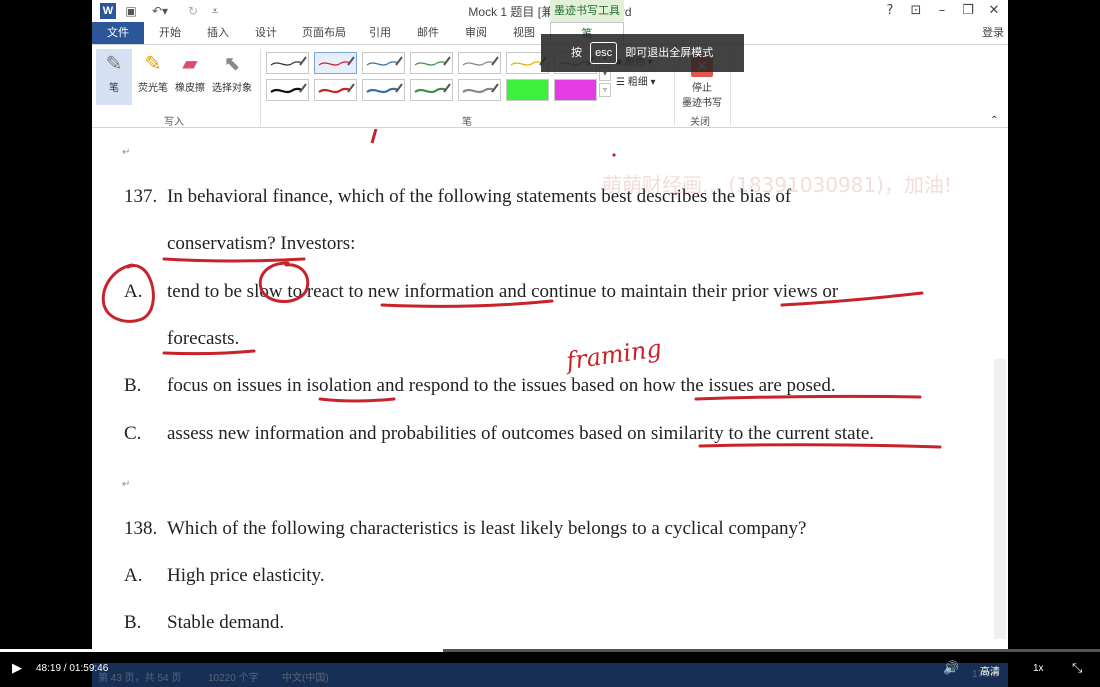  I want to click on pen-button: ✎ 笔, so click(114, 77).